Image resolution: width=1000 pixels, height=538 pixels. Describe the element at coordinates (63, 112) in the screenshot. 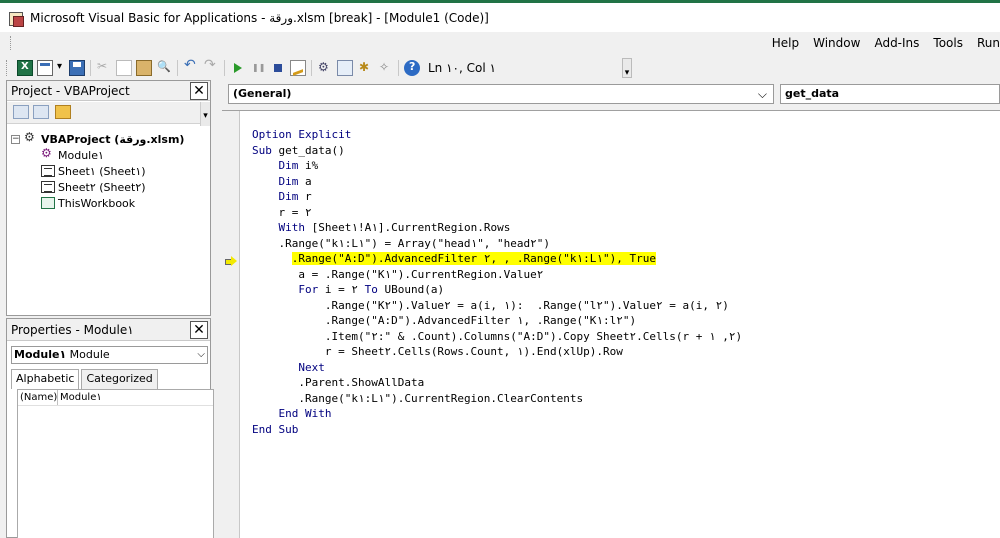

I see `toggle-folders-icon` at that location.